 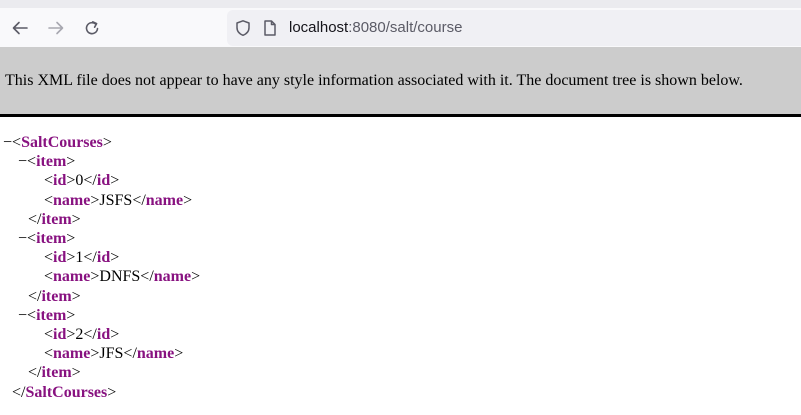 What do you see at coordinates (243, 28) in the screenshot?
I see `tracking-protection-shield-icon` at bounding box center [243, 28].